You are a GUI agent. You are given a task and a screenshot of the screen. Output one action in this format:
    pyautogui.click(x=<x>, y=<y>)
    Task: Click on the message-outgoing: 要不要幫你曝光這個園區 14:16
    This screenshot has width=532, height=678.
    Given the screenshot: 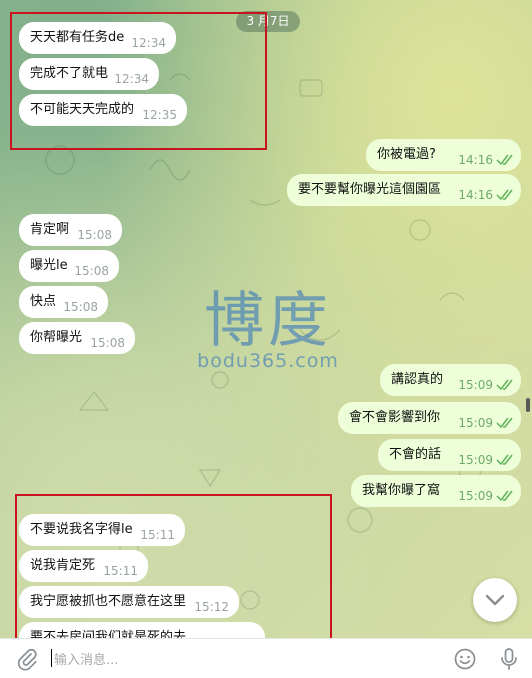 What is the action you would take?
    pyautogui.click(x=404, y=190)
    